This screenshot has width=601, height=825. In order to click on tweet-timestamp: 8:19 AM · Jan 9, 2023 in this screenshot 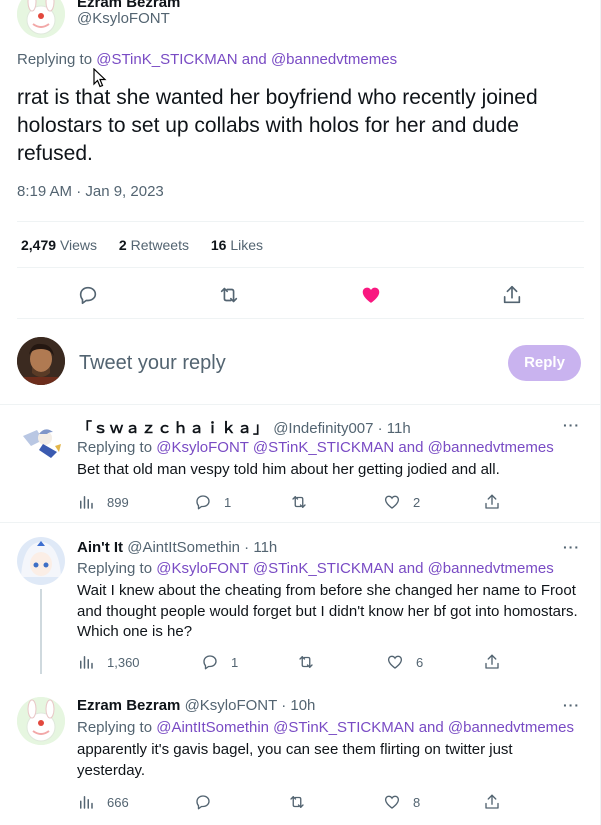, I will do `click(90, 191)`.